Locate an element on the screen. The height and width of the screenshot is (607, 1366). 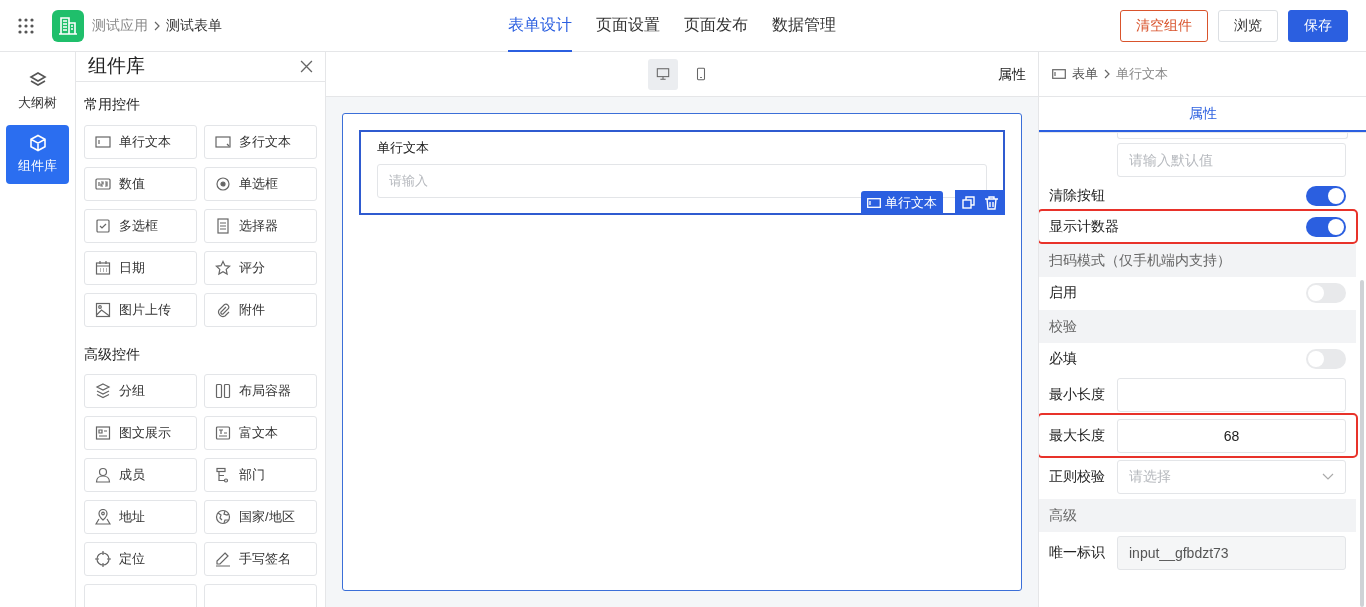
component-item: 多选框 is located at coordinates (140, 225).